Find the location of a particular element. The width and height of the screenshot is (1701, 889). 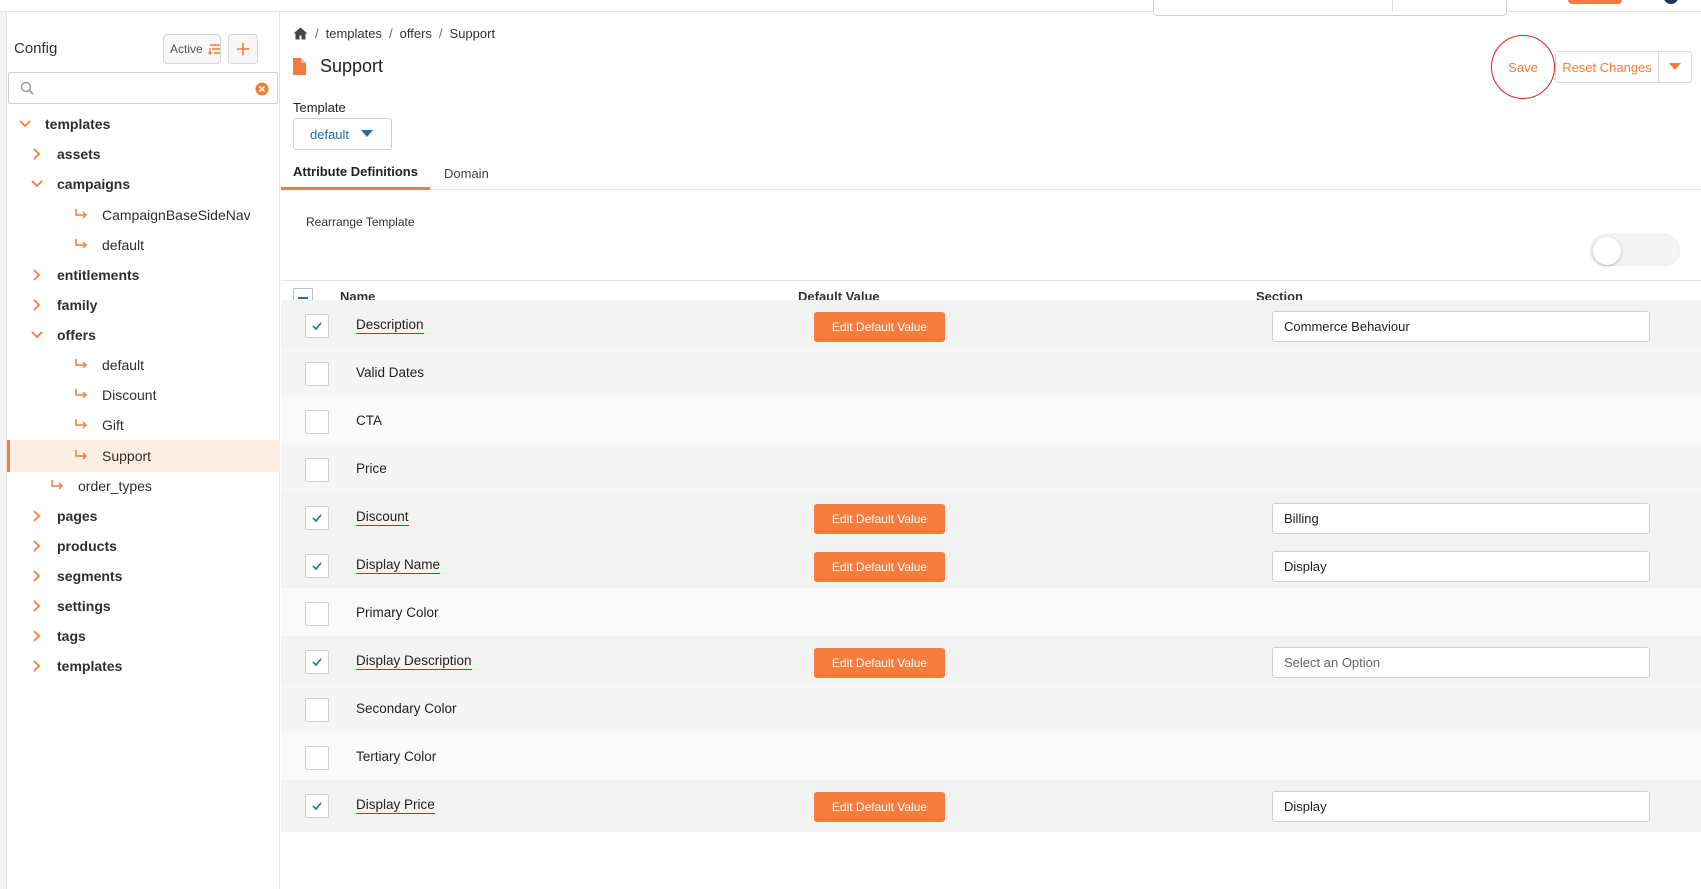

add-button is located at coordinates (243, 49).